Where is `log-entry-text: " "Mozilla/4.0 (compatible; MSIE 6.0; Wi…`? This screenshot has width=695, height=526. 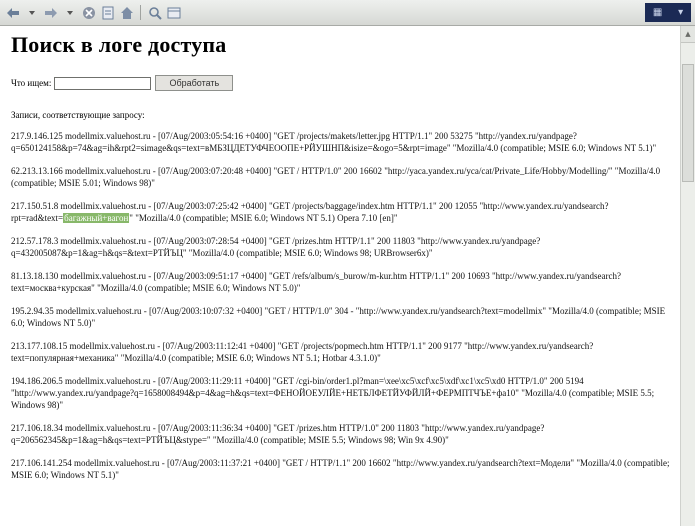 log-entry-text: " "Mozilla/4.0 (compatible; MSIE 6.0; Wi… is located at coordinates (263, 218).